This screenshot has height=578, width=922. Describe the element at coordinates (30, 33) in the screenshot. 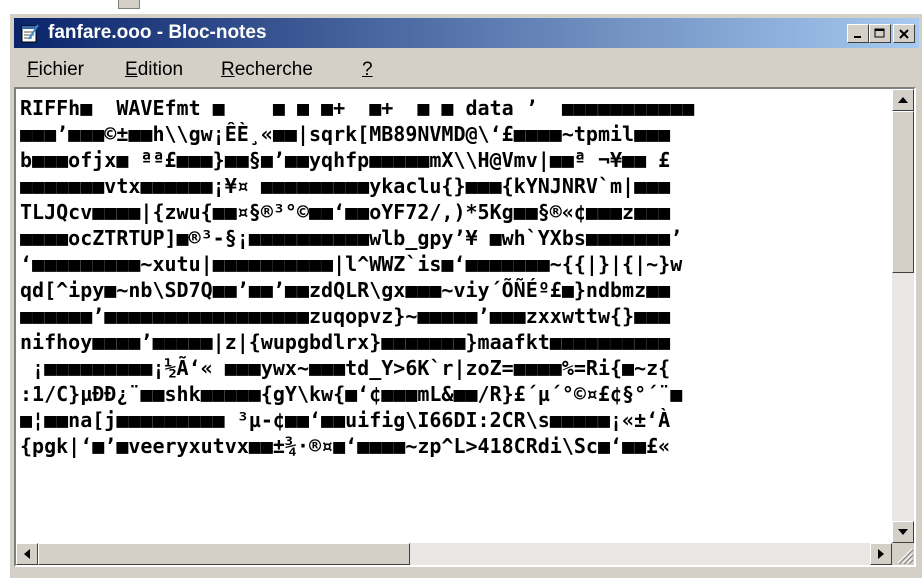

I see `notepad-icon` at that location.